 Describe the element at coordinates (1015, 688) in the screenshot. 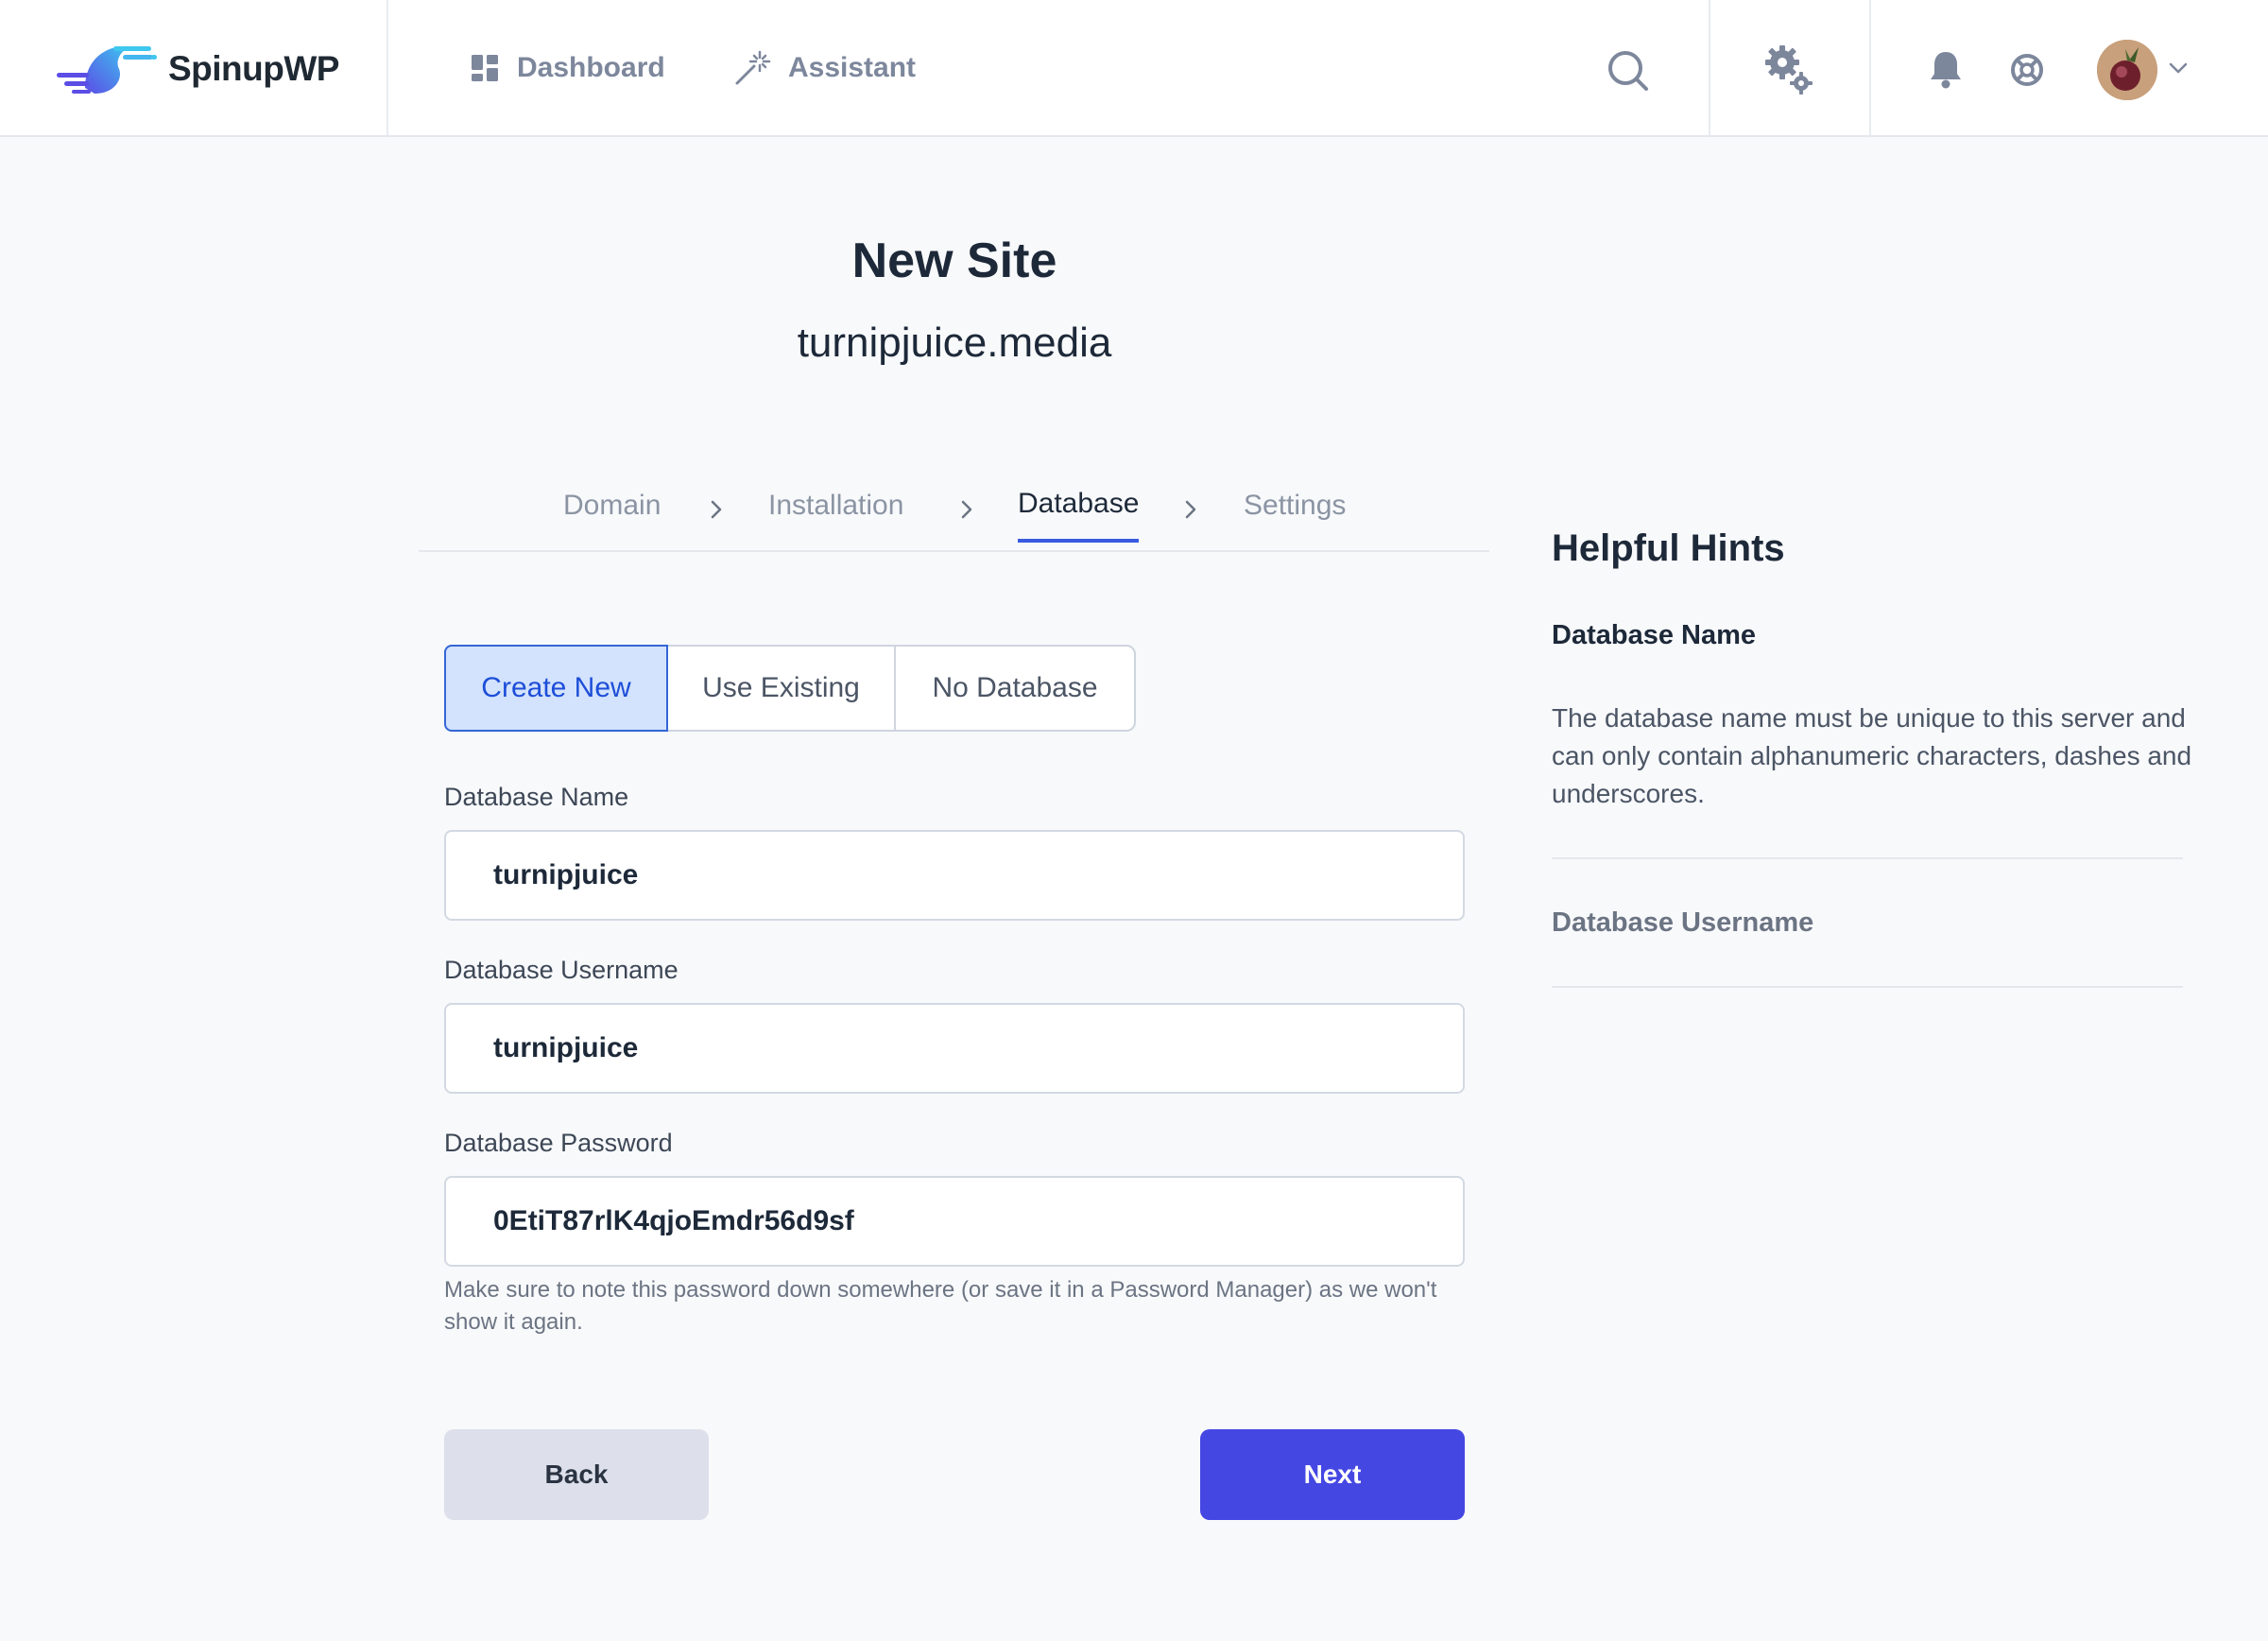

I see `no-database-option: No Database` at that location.